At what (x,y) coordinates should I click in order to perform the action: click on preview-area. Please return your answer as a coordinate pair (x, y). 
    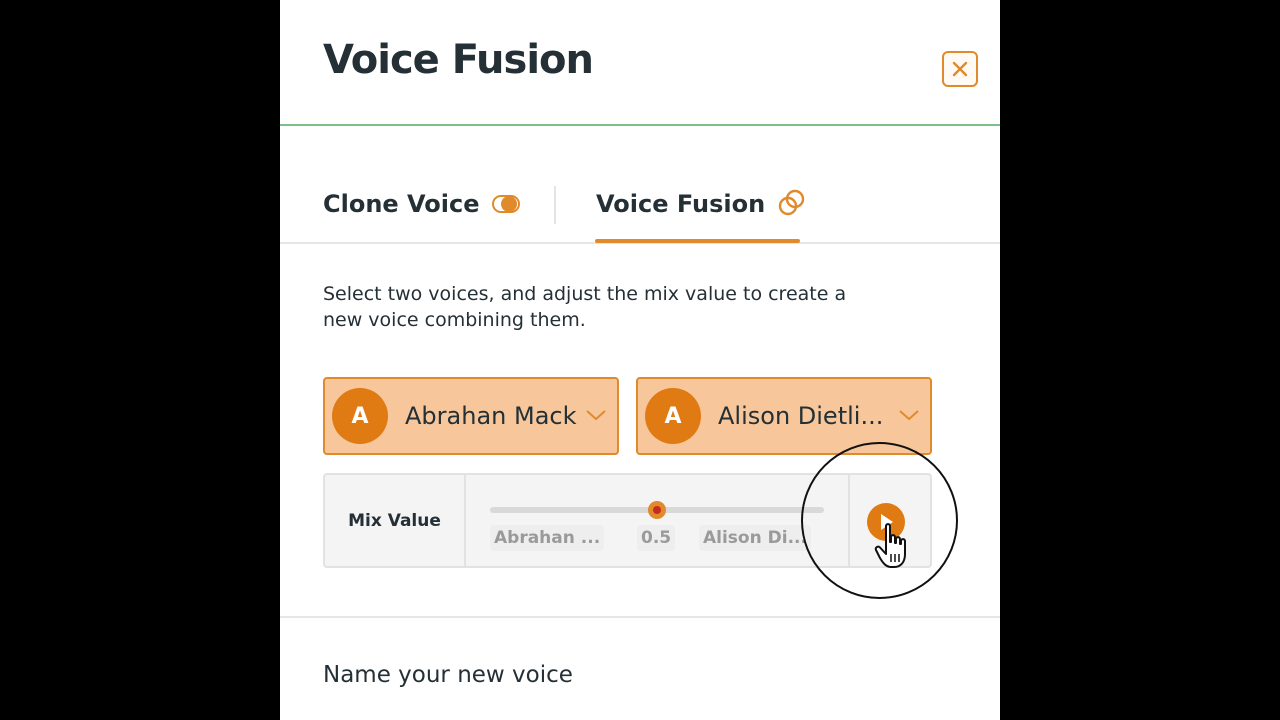
    Looking at the image, I should click on (889, 520).